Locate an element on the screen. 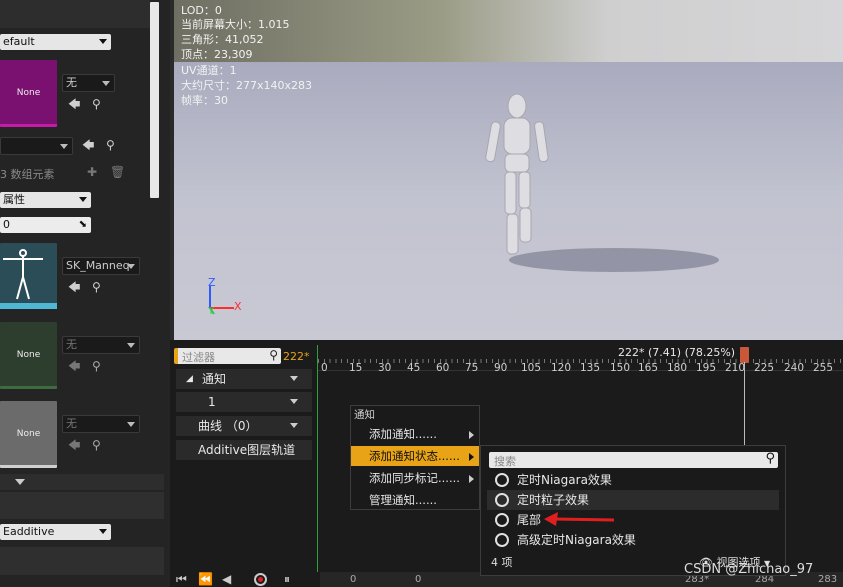 The height and width of the screenshot is (587, 843). transport-controls: ⏮ ⏪ ◀ ⏸ is located at coordinates (245, 579).